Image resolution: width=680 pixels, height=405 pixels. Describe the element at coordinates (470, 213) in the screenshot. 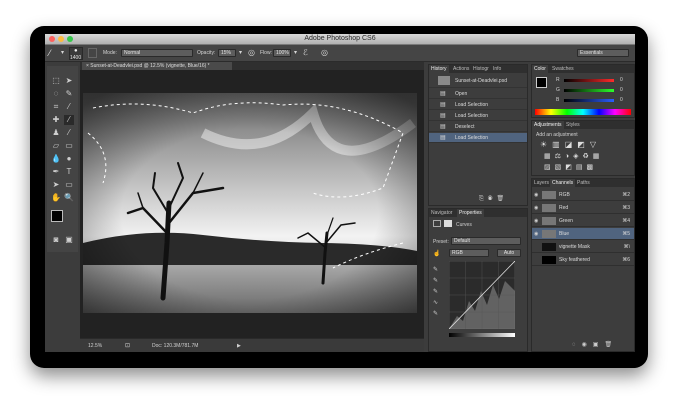

I see `tab-properties: Properties` at that location.